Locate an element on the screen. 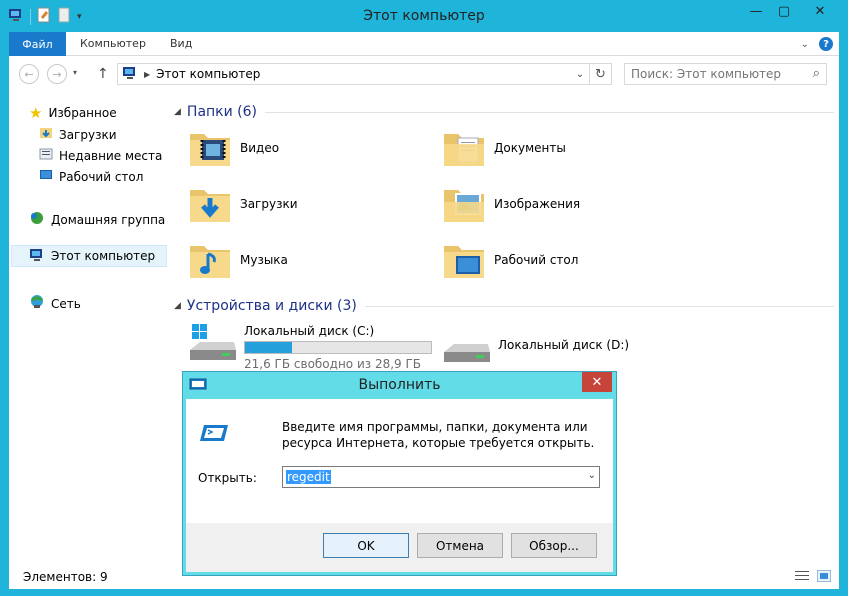  folder-desktop: Рабочий стол is located at coordinates (510, 260).